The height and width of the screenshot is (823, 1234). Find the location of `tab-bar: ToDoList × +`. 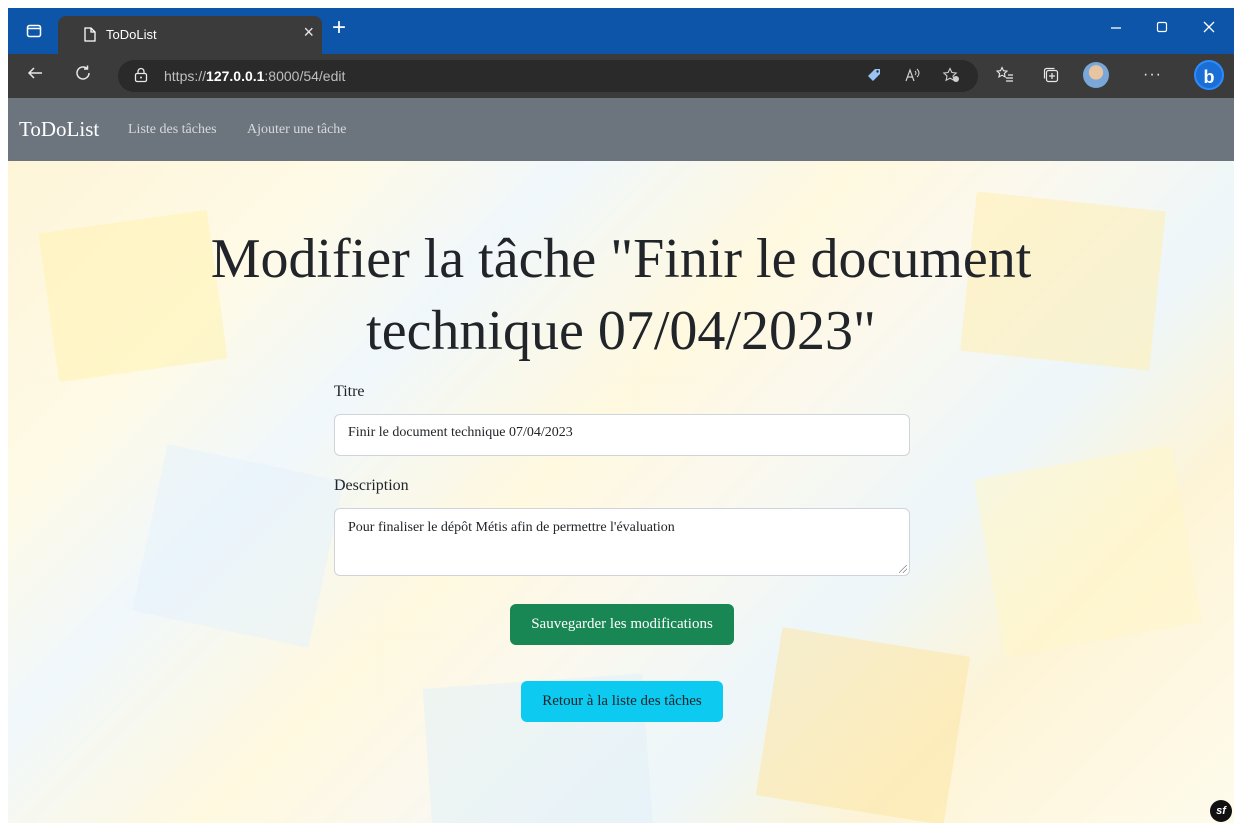

tab-bar: ToDoList × + is located at coordinates (621, 31).